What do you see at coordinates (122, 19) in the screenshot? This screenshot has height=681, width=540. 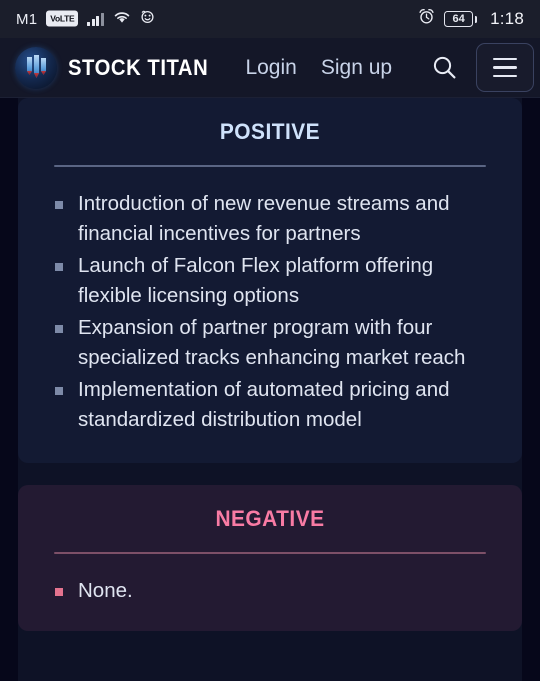 I see `wifi-icon` at bounding box center [122, 19].